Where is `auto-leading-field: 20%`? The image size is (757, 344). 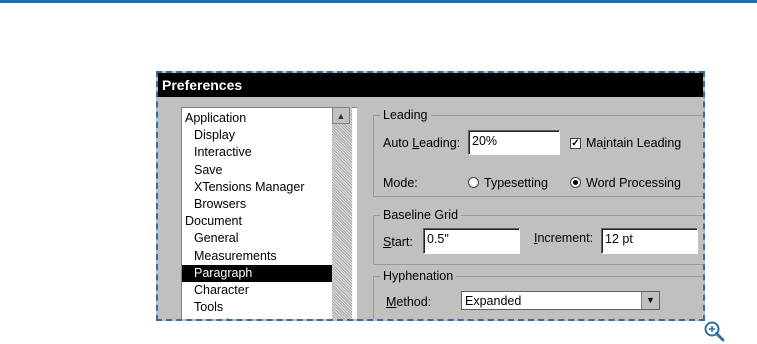 auto-leading-field: 20% is located at coordinates (514, 142).